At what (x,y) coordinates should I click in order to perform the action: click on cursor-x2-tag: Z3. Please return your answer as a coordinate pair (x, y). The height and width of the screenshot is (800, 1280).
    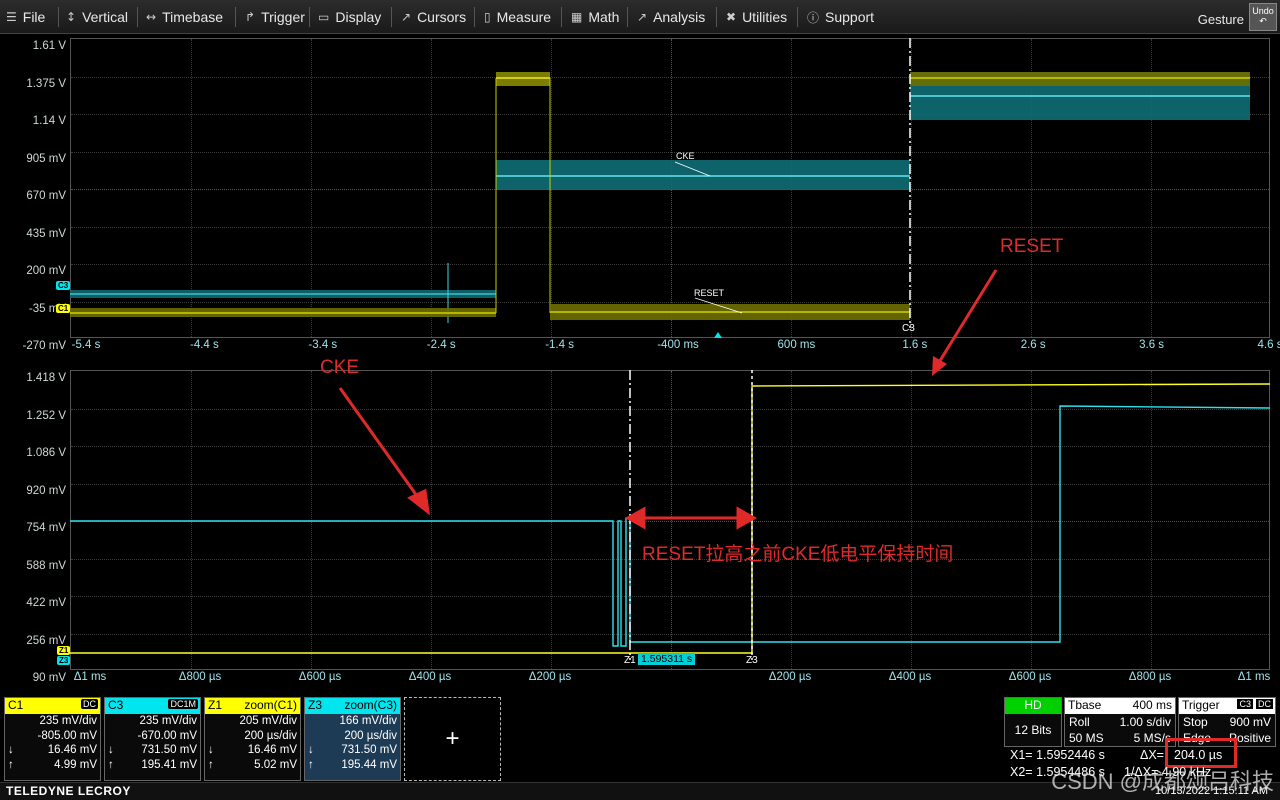
    Looking at the image, I should click on (752, 660).